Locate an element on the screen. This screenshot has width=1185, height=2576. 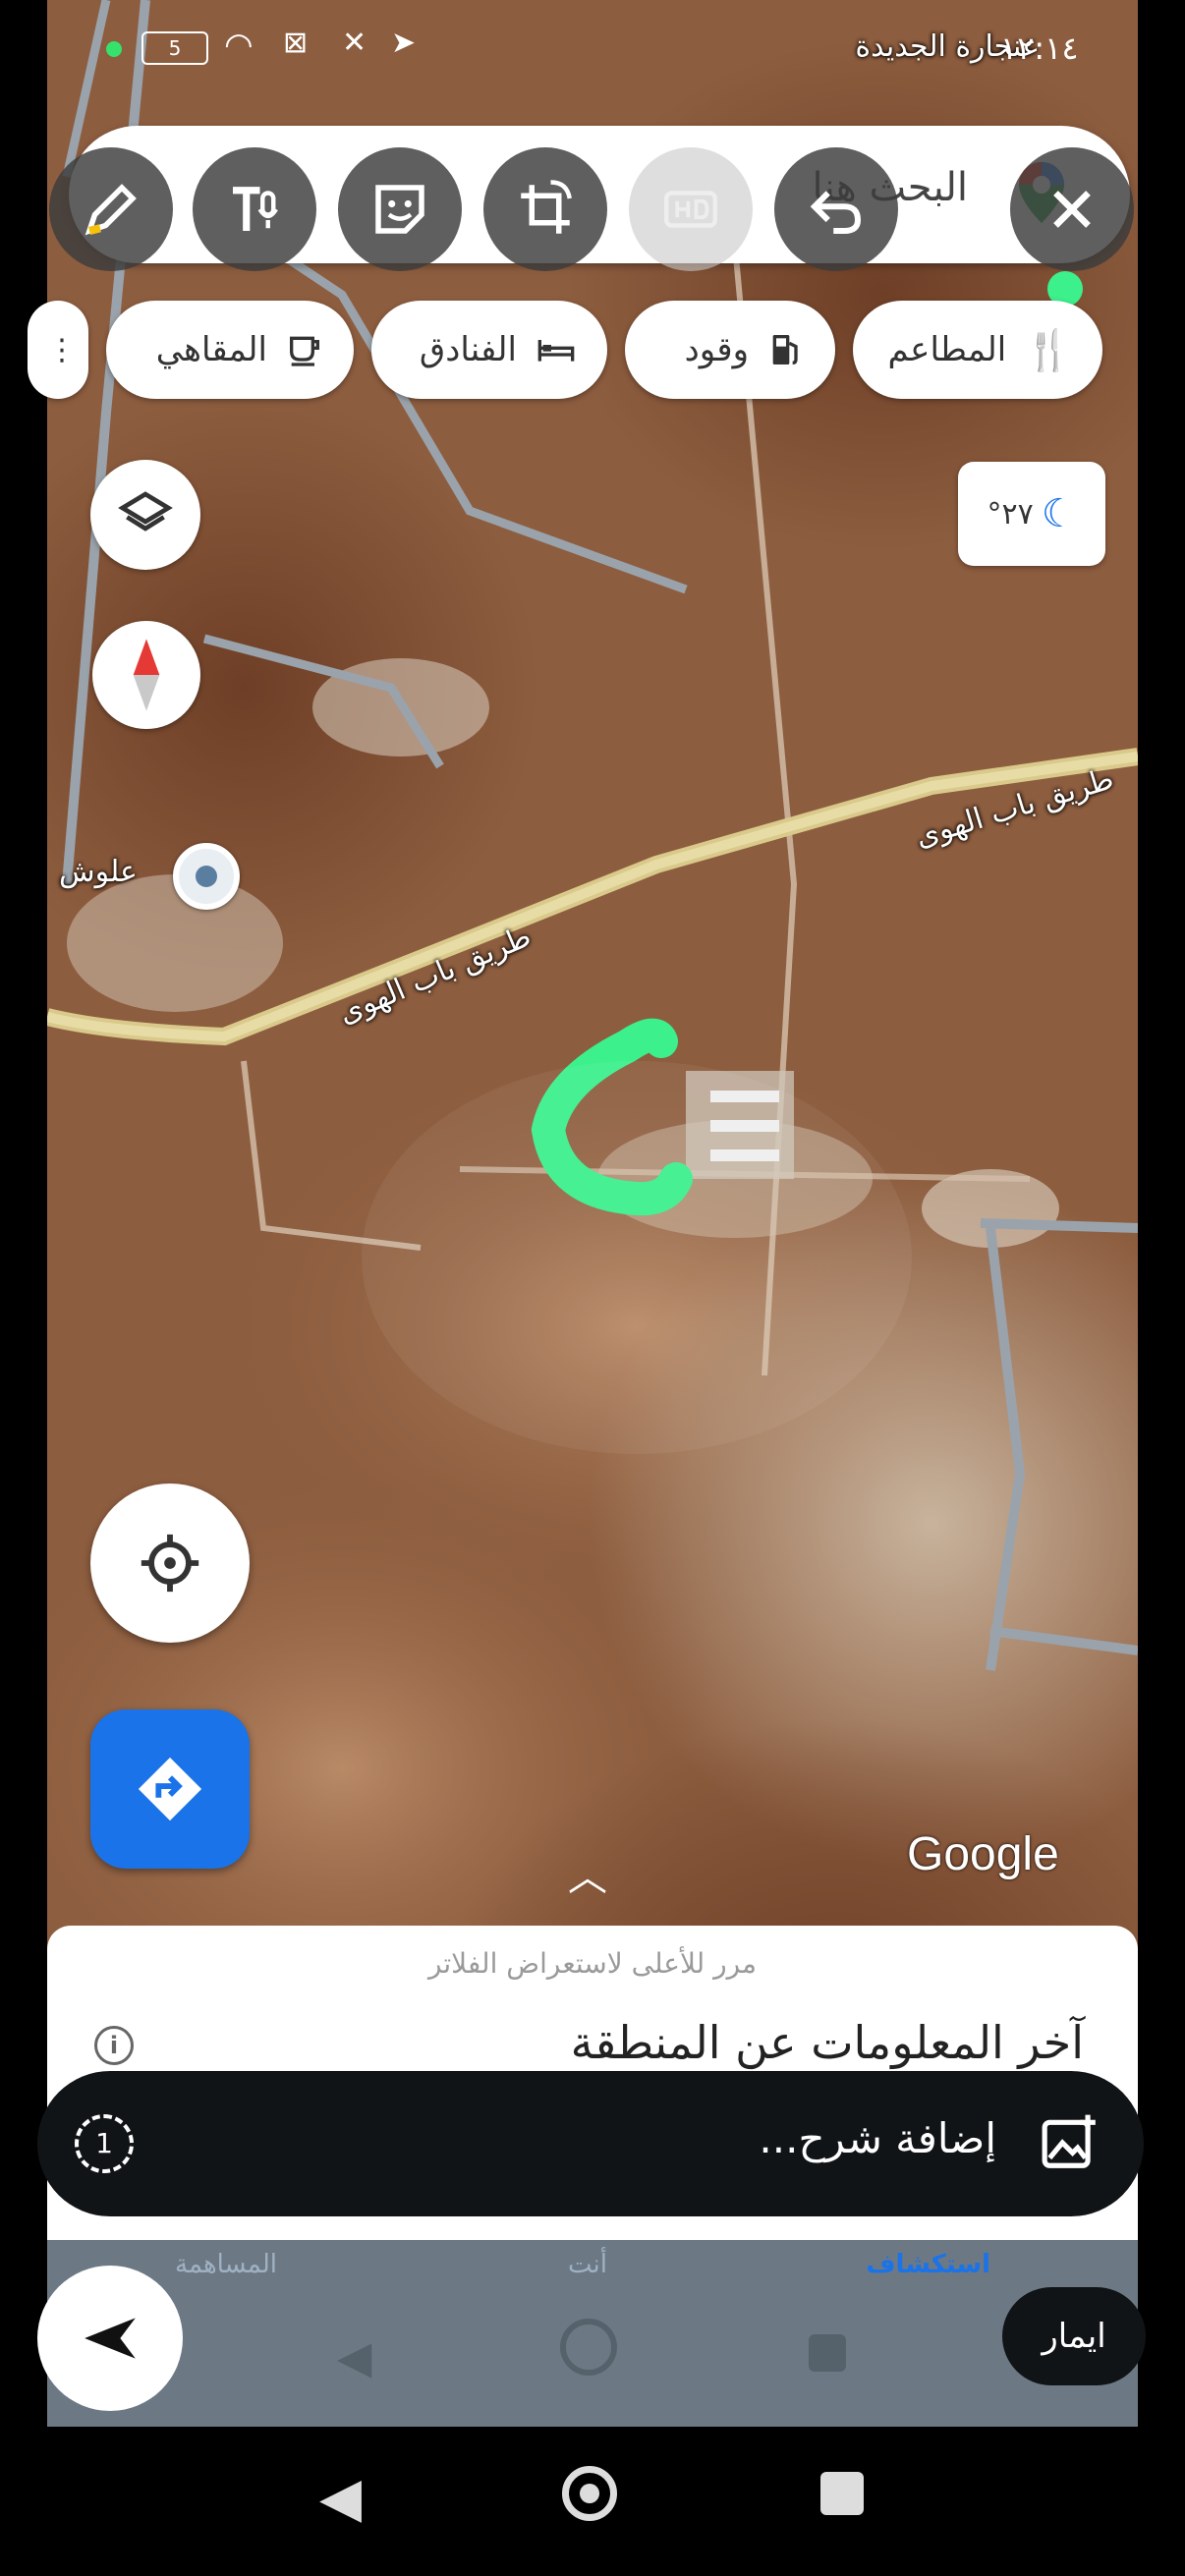
compass-icon is located at coordinates (147, 675).